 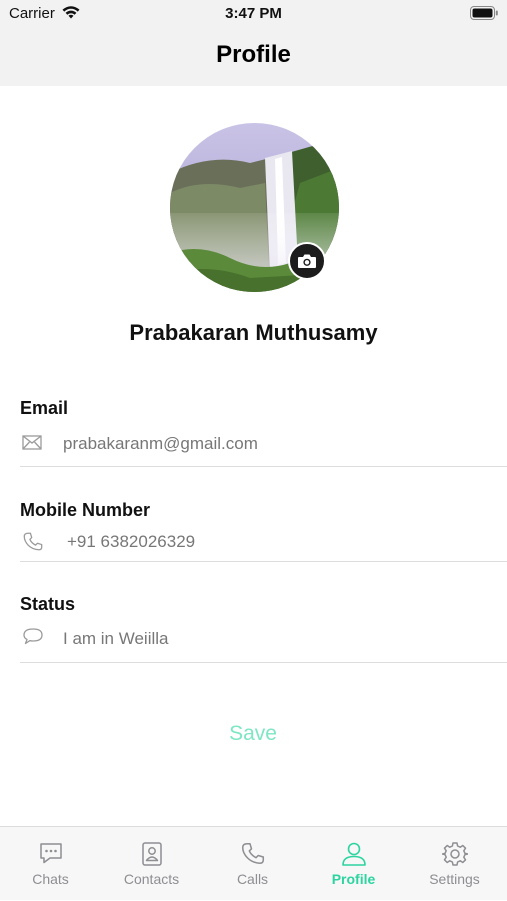 What do you see at coordinates (263, 561) in the screenshot?
I see `mobile-divider` at bounding box center [263, 561].